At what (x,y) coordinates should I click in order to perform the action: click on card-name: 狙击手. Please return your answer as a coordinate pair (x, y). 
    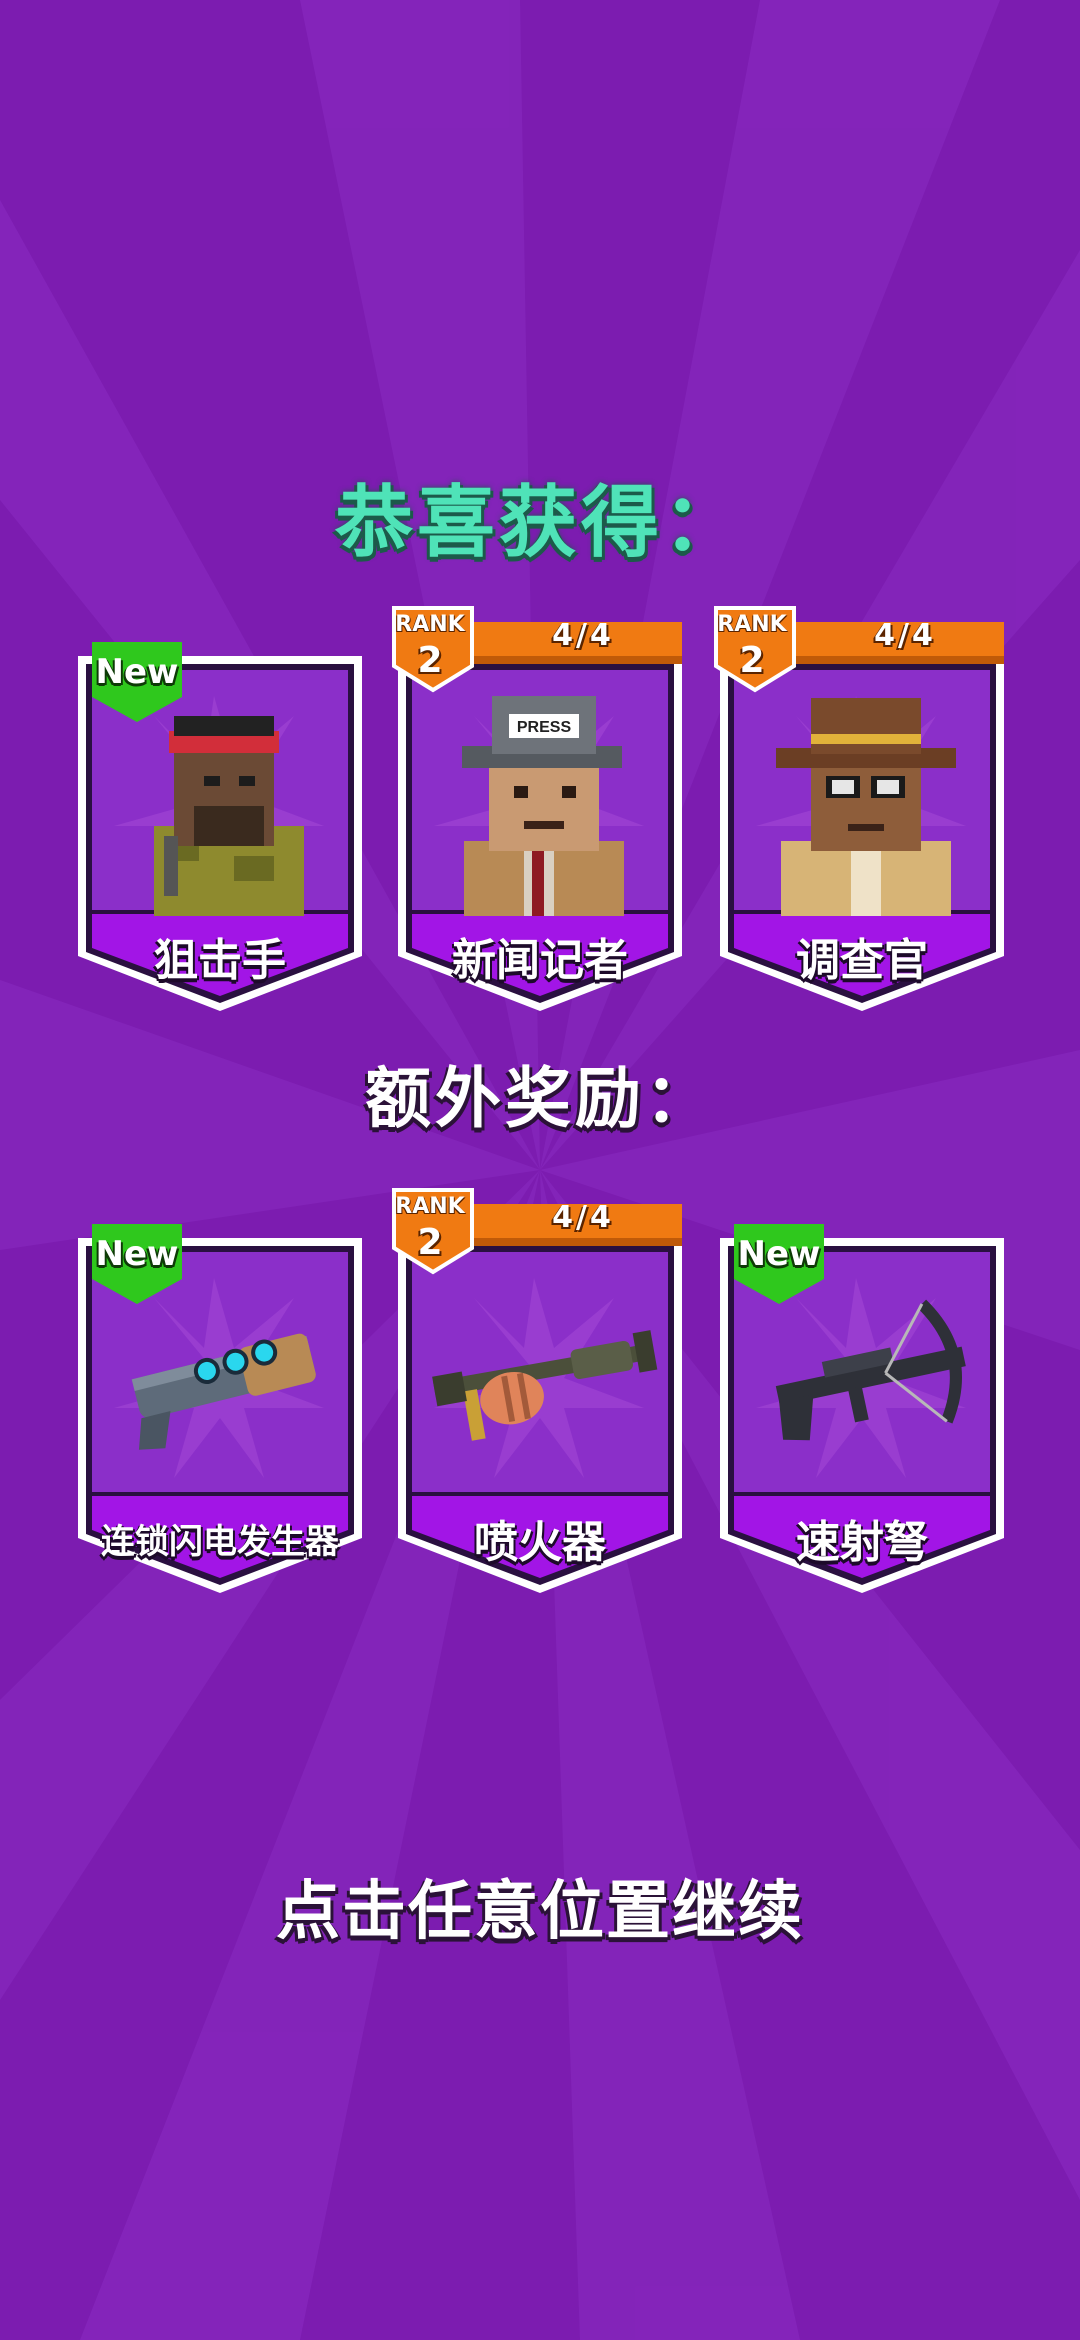
    Looking at the image, I should click on (220, 960).